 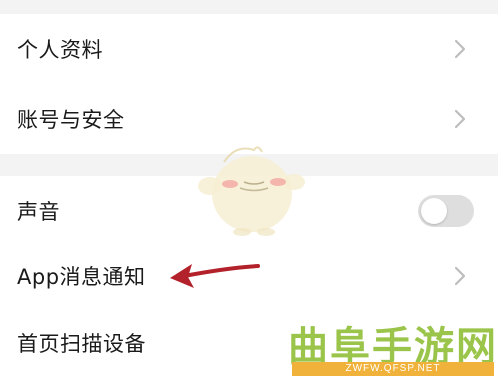 I want to click on settings-row-label: 声音, so click(x=38, y=212).